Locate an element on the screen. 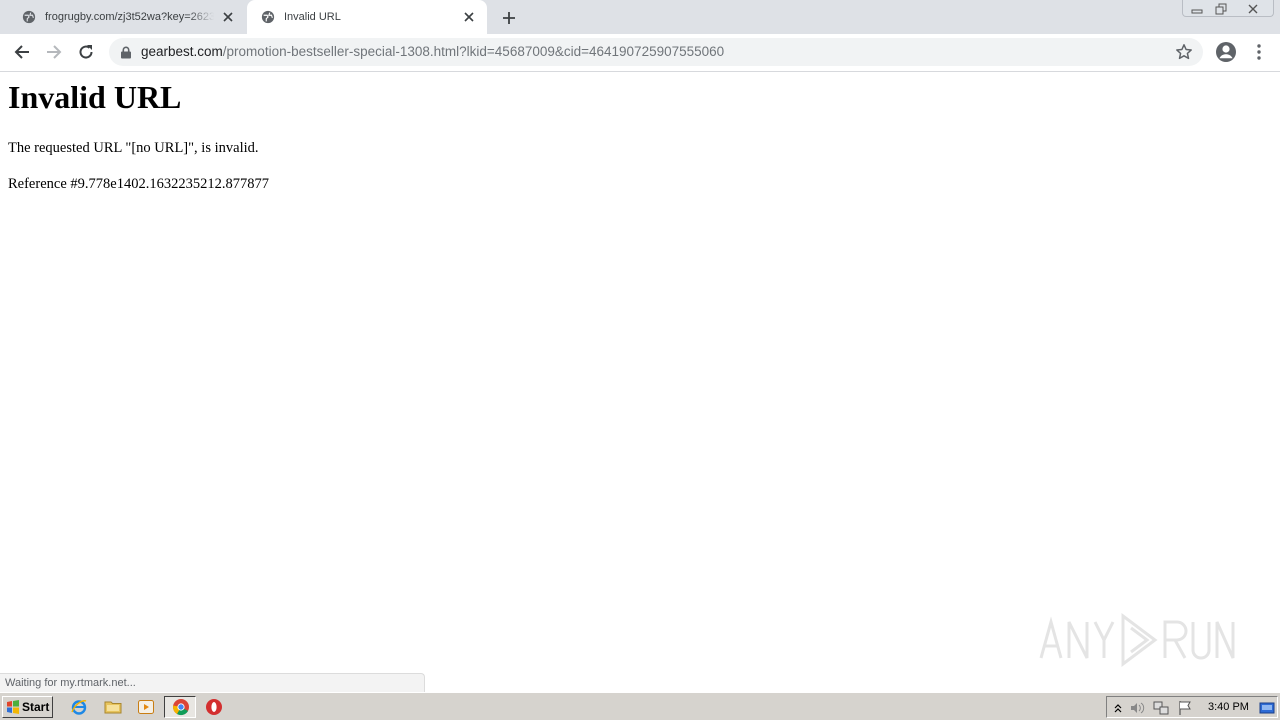 The image size is (1280, 720). page-heading: Invalid URL is located at coordinates (95, 97).